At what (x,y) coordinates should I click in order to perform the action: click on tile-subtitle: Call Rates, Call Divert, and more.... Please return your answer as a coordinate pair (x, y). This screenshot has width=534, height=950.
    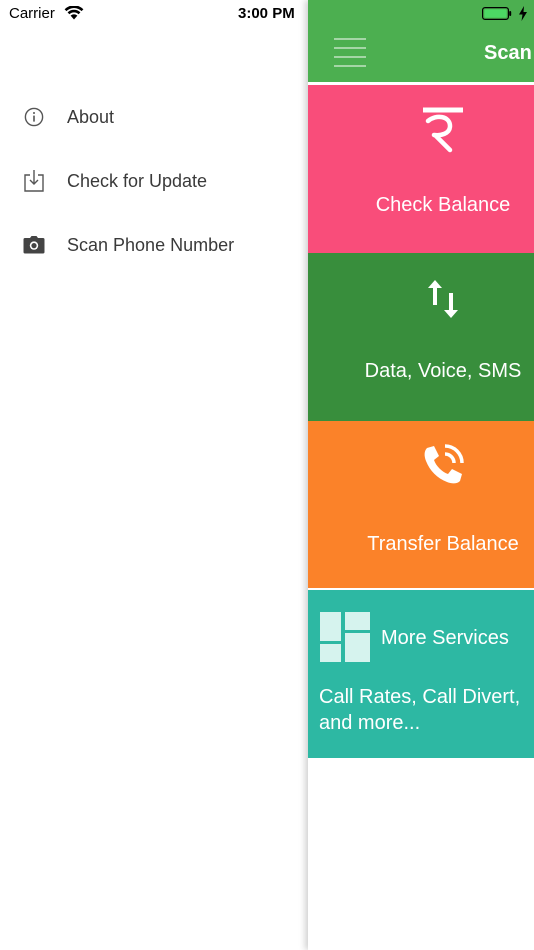
    Looking at the image, I should click on (419, 710).